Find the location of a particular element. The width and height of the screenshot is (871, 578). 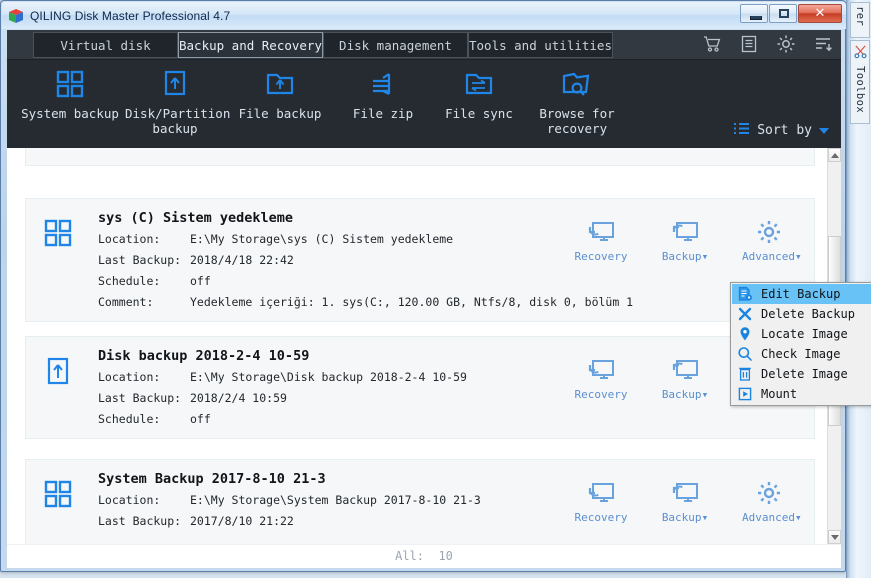

toolbar-item-file-backup: File backup is located at coordinates (280, 94).